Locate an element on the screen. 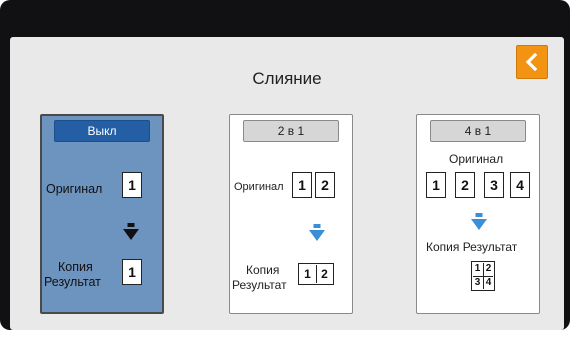 This screenshot has height=338, width=570. original-page: 1 is located at coordinates (132, 185).